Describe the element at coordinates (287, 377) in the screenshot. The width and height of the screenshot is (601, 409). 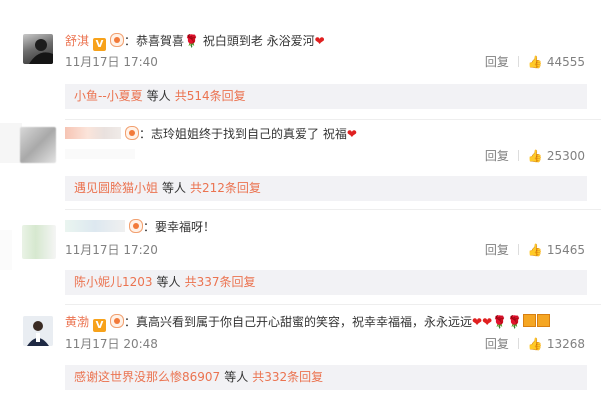
I see `reply-count-link: 共332条回复` at that location.